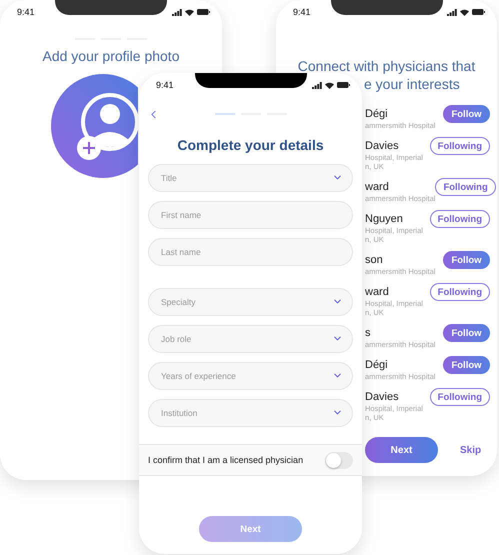  Describe the element at coordinates (387, 66) in the screenshot. I see `screen-title: Connect with physicians that` at that location.